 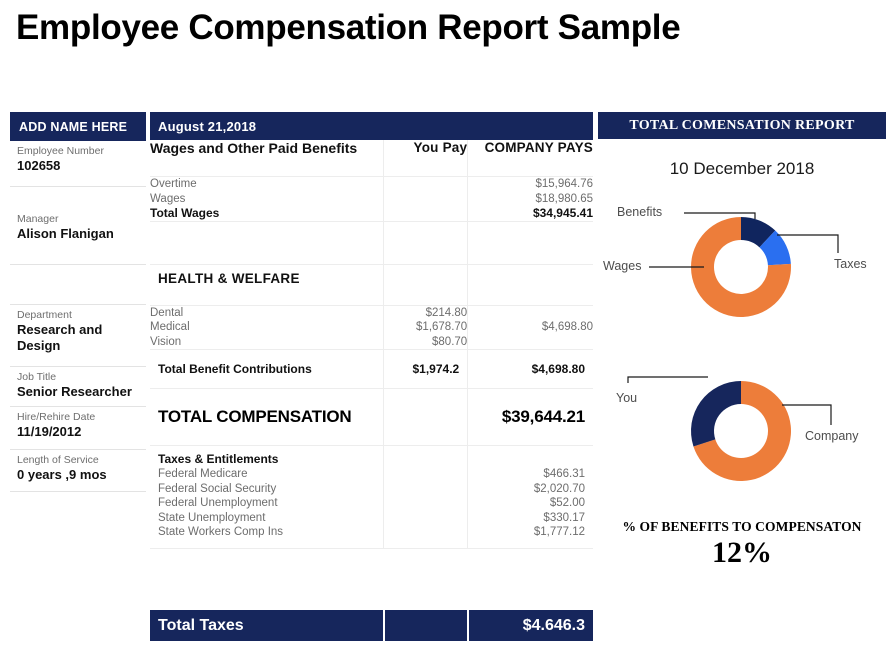 What do you see at coordinates (564, 517) in the screenshot?
I see `tax-item-state-unemployment-amount: $330.17` at bounding box center [564, 517].